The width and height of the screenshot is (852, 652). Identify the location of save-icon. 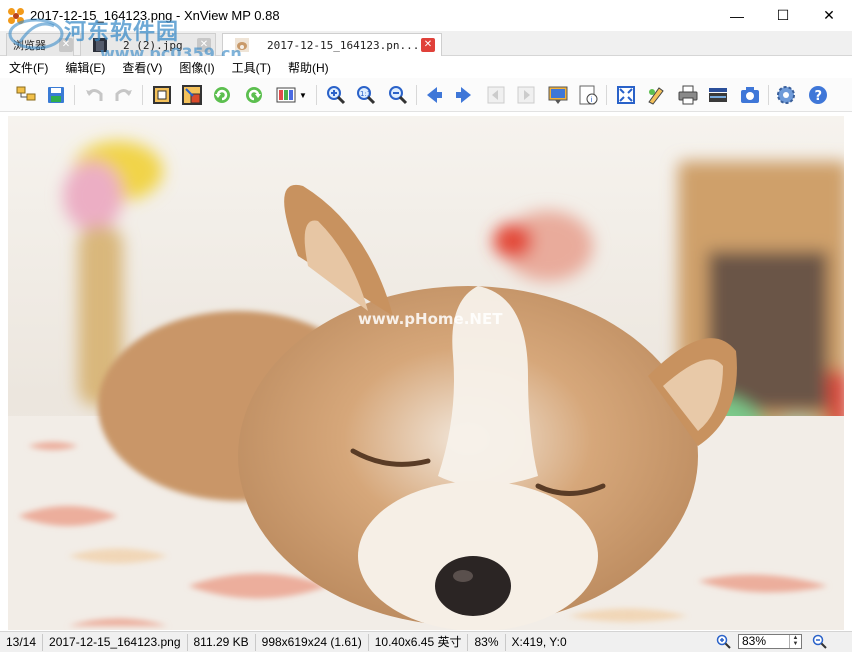
(56, 95).